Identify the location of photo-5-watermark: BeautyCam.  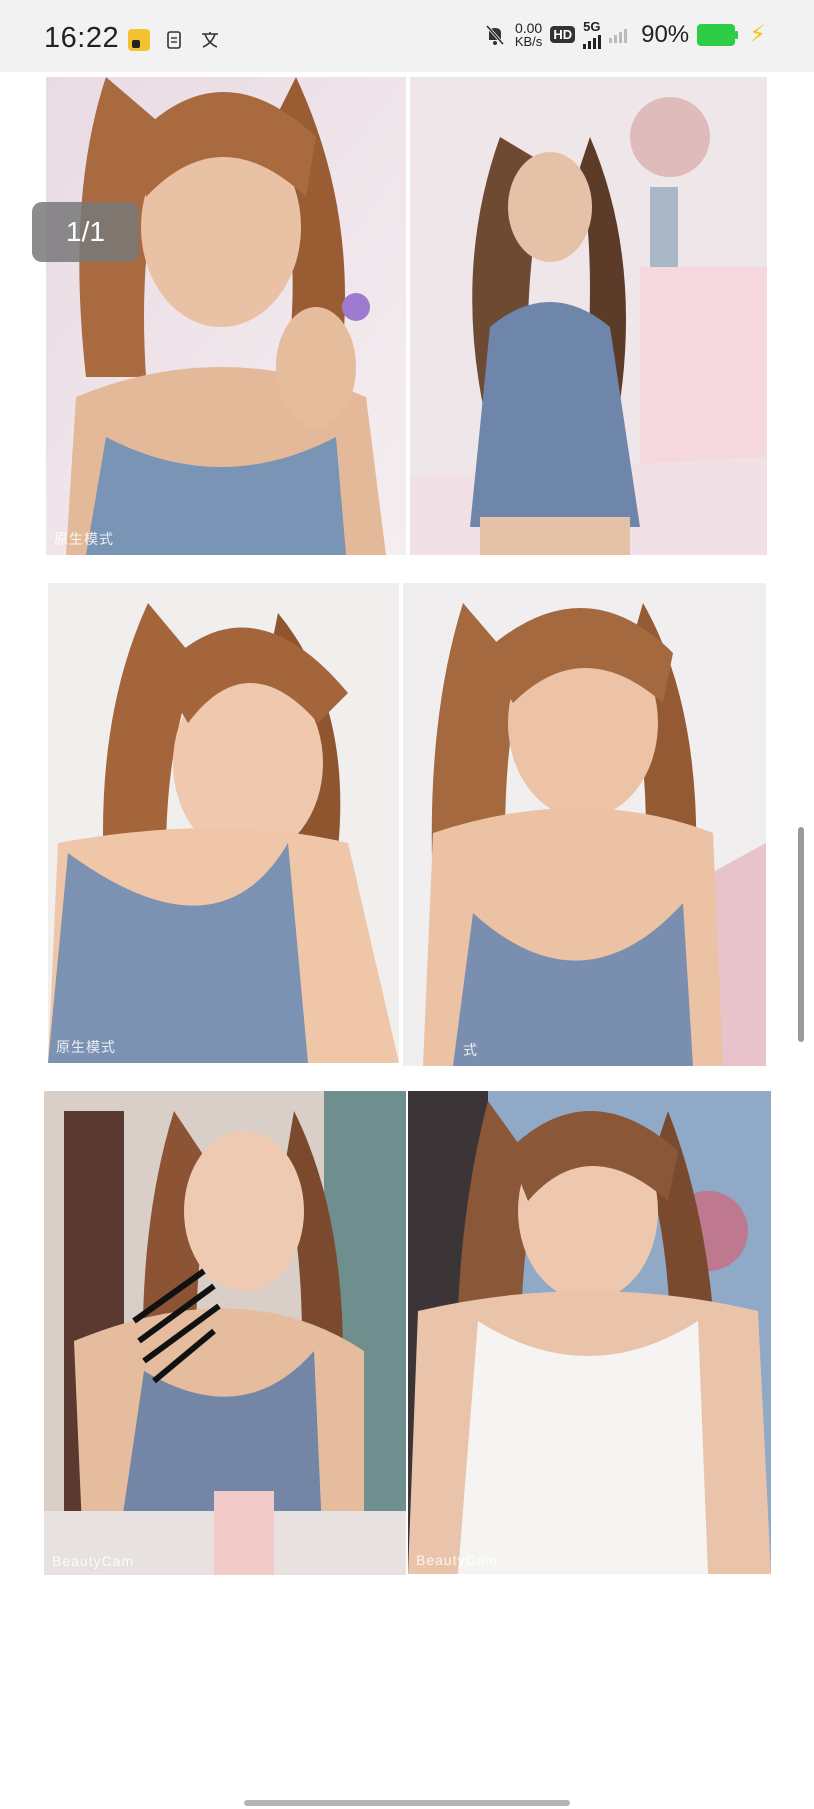
(93, 1561).